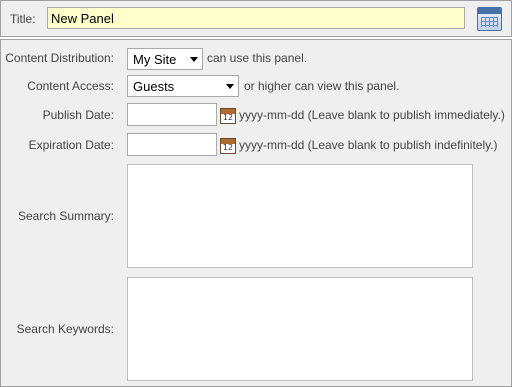 The image size is (512, 387). I want to click on title-panel: Title:, so click(256, 18).